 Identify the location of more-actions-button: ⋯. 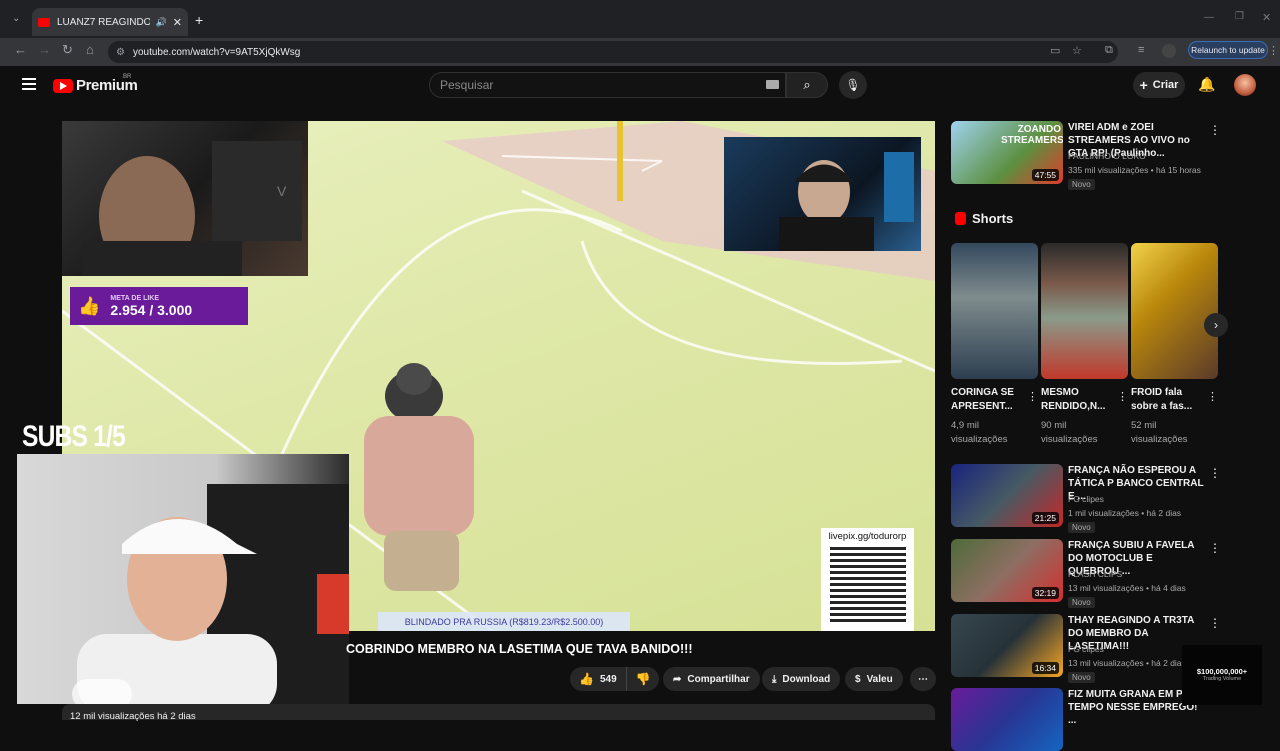
(923, 679).